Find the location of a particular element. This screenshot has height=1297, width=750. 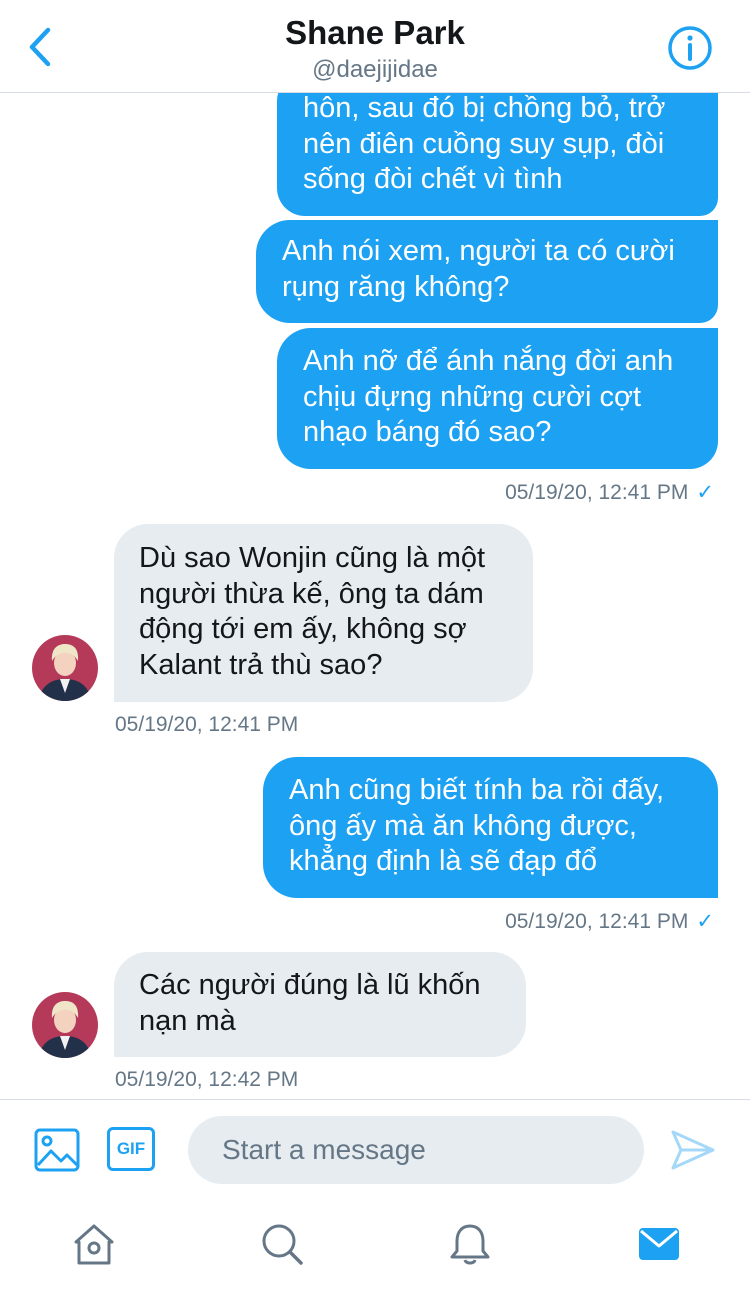

gif-button: GIF is located at coordinates (131, 1149).